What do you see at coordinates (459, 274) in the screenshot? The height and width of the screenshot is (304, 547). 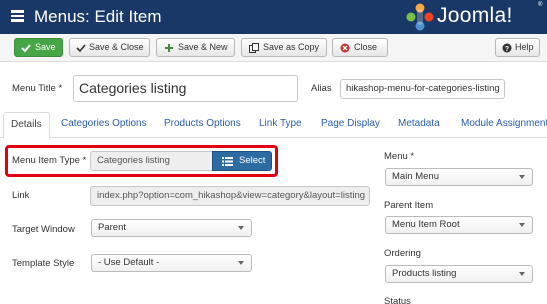 I see `ordering-select: Products listing` at bounding box center [459, 274].